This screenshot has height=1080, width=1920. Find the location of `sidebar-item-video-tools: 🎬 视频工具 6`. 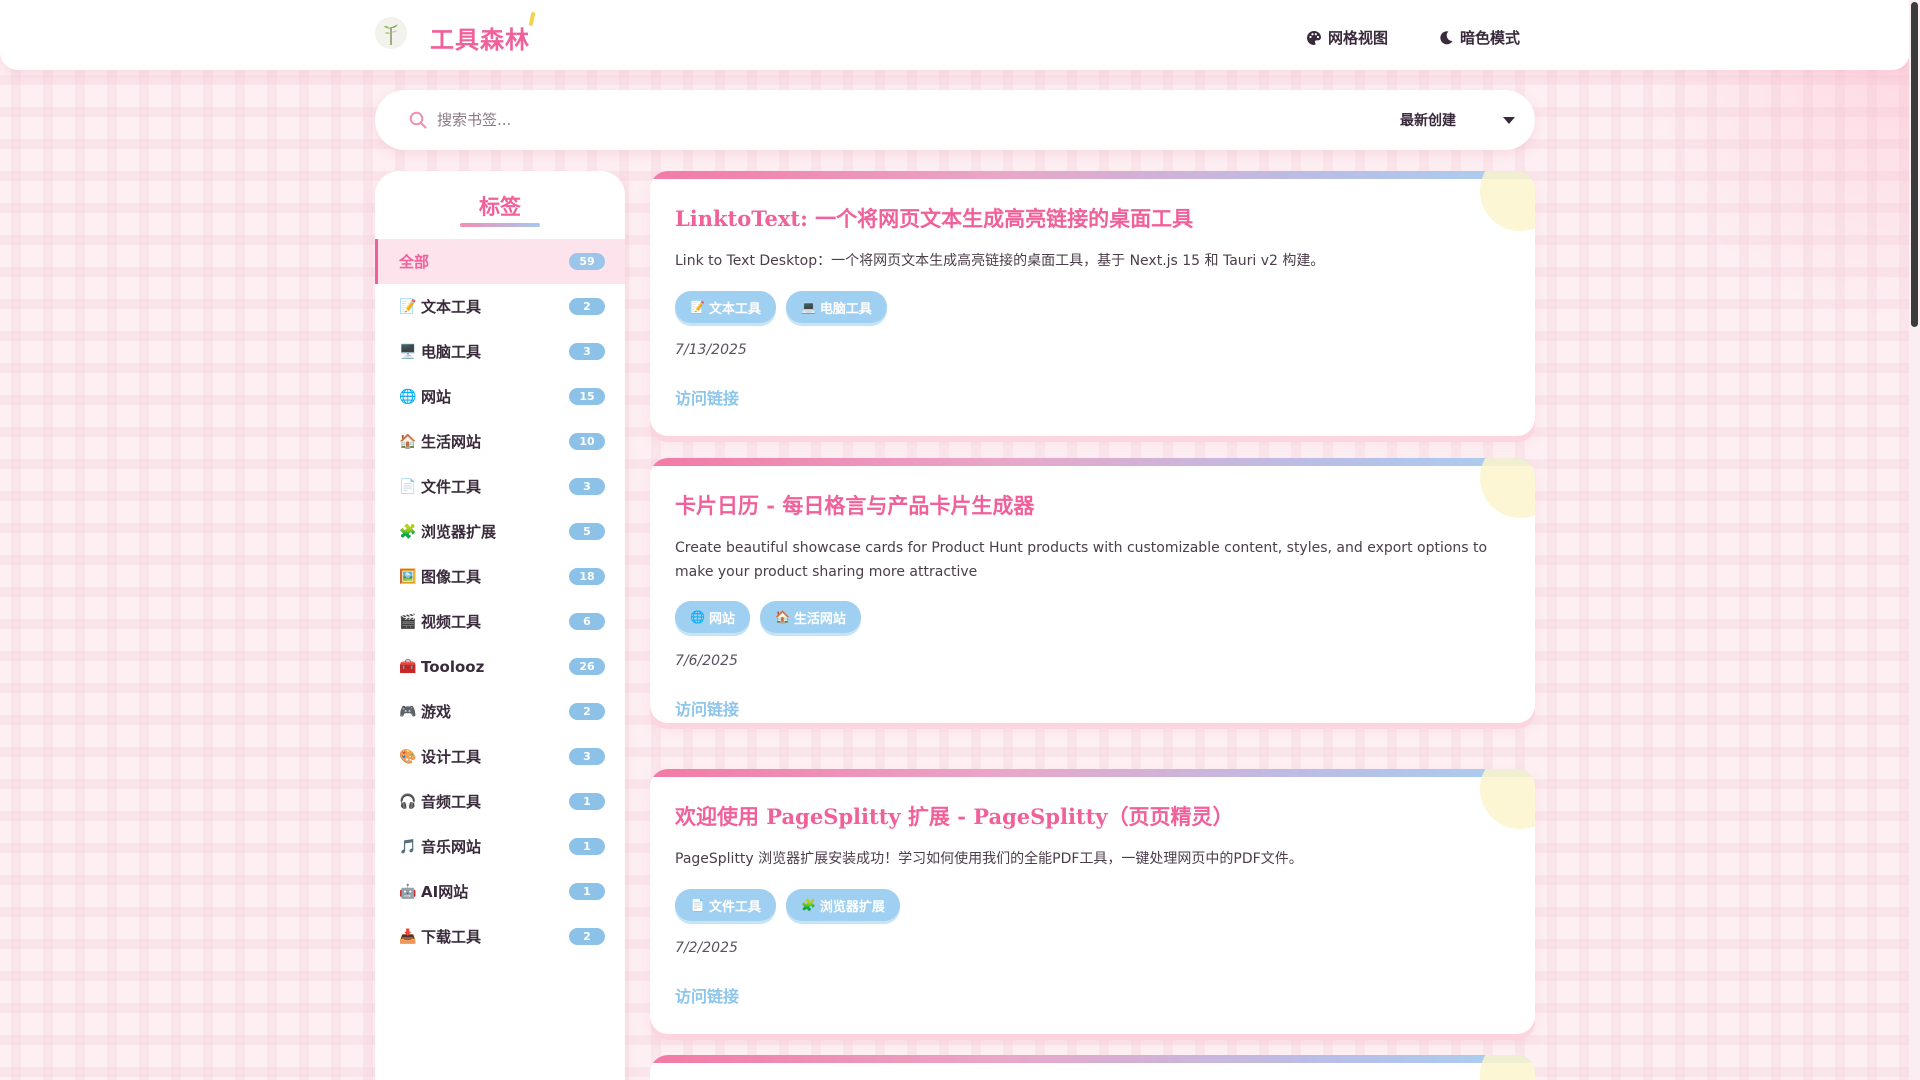

sidebar-item-video-tools: 🎬 视频工具 6 is located at coordinates (500, 621).